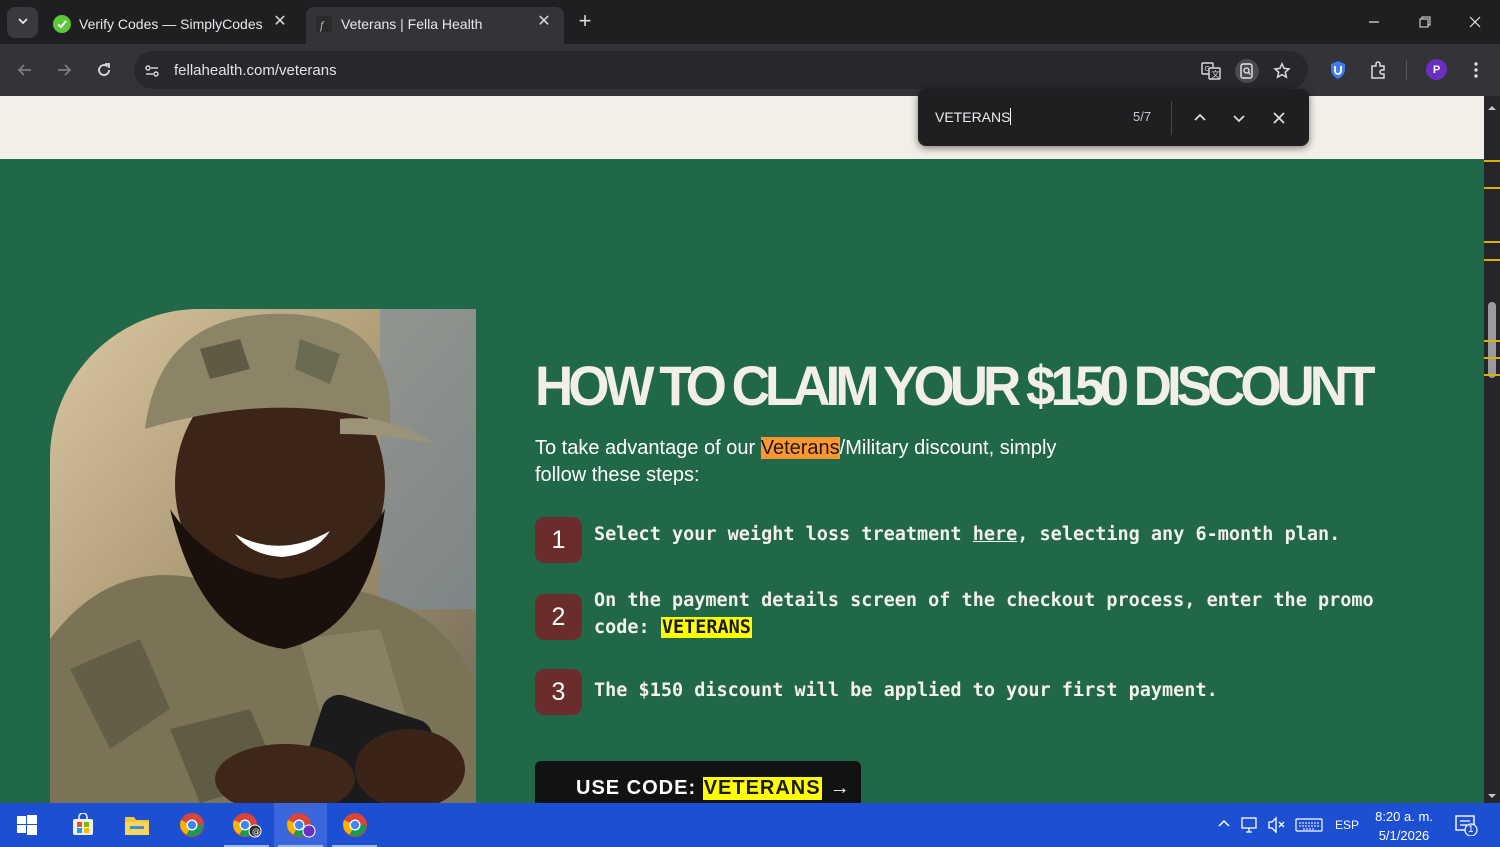 The height and width of the screenshot is (847, 1500). I want to click on address-bar: fellahealth.com/veterans 文G, so click(721, 70).